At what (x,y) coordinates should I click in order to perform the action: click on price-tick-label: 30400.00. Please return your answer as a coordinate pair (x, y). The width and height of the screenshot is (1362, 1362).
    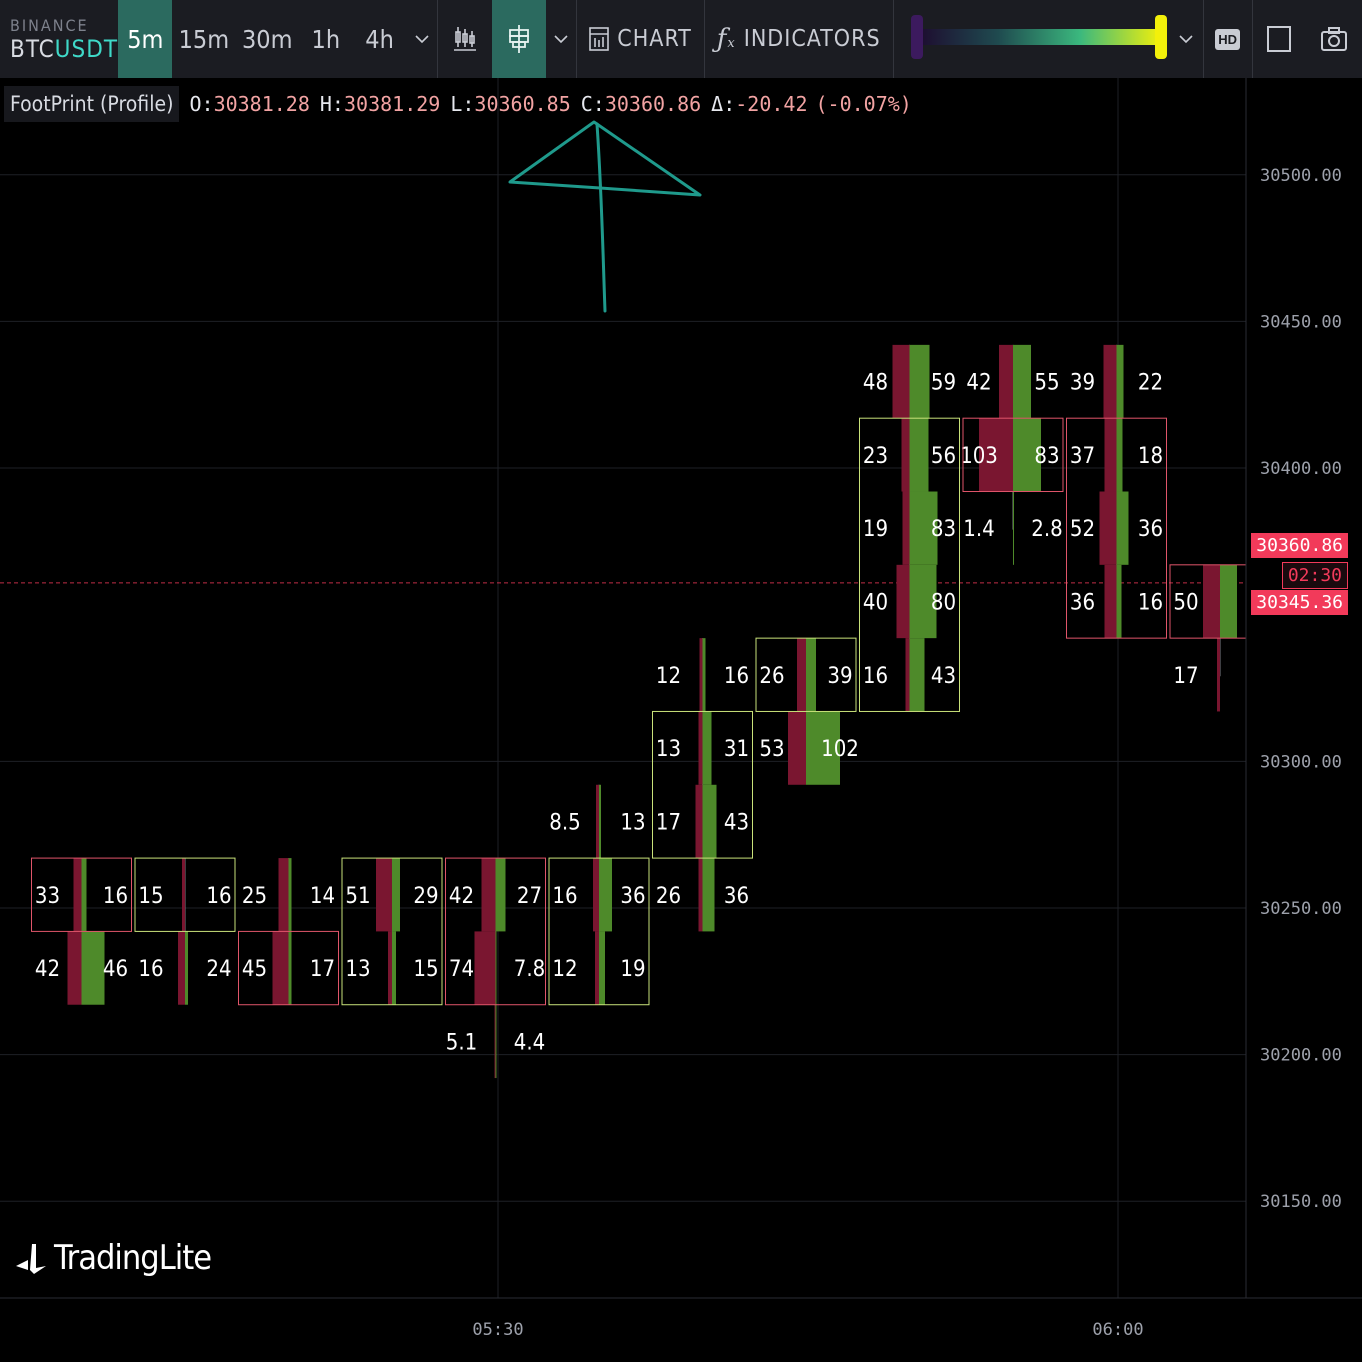
    Looking at the image, I should click on (1301, 469).